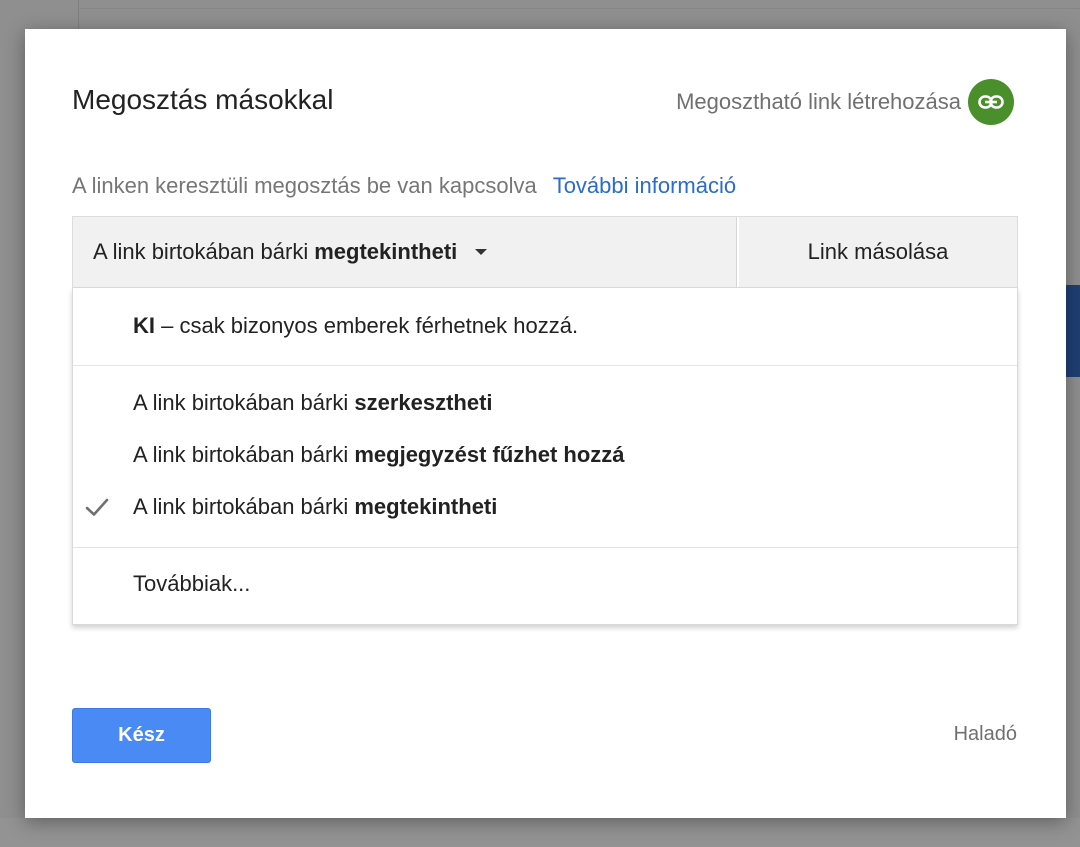 Image resolution: width=1080 pixels, height=847 pixels. I want to click on create-shareable-link-button: Megosztható link létrehozása, so click(845, 102).